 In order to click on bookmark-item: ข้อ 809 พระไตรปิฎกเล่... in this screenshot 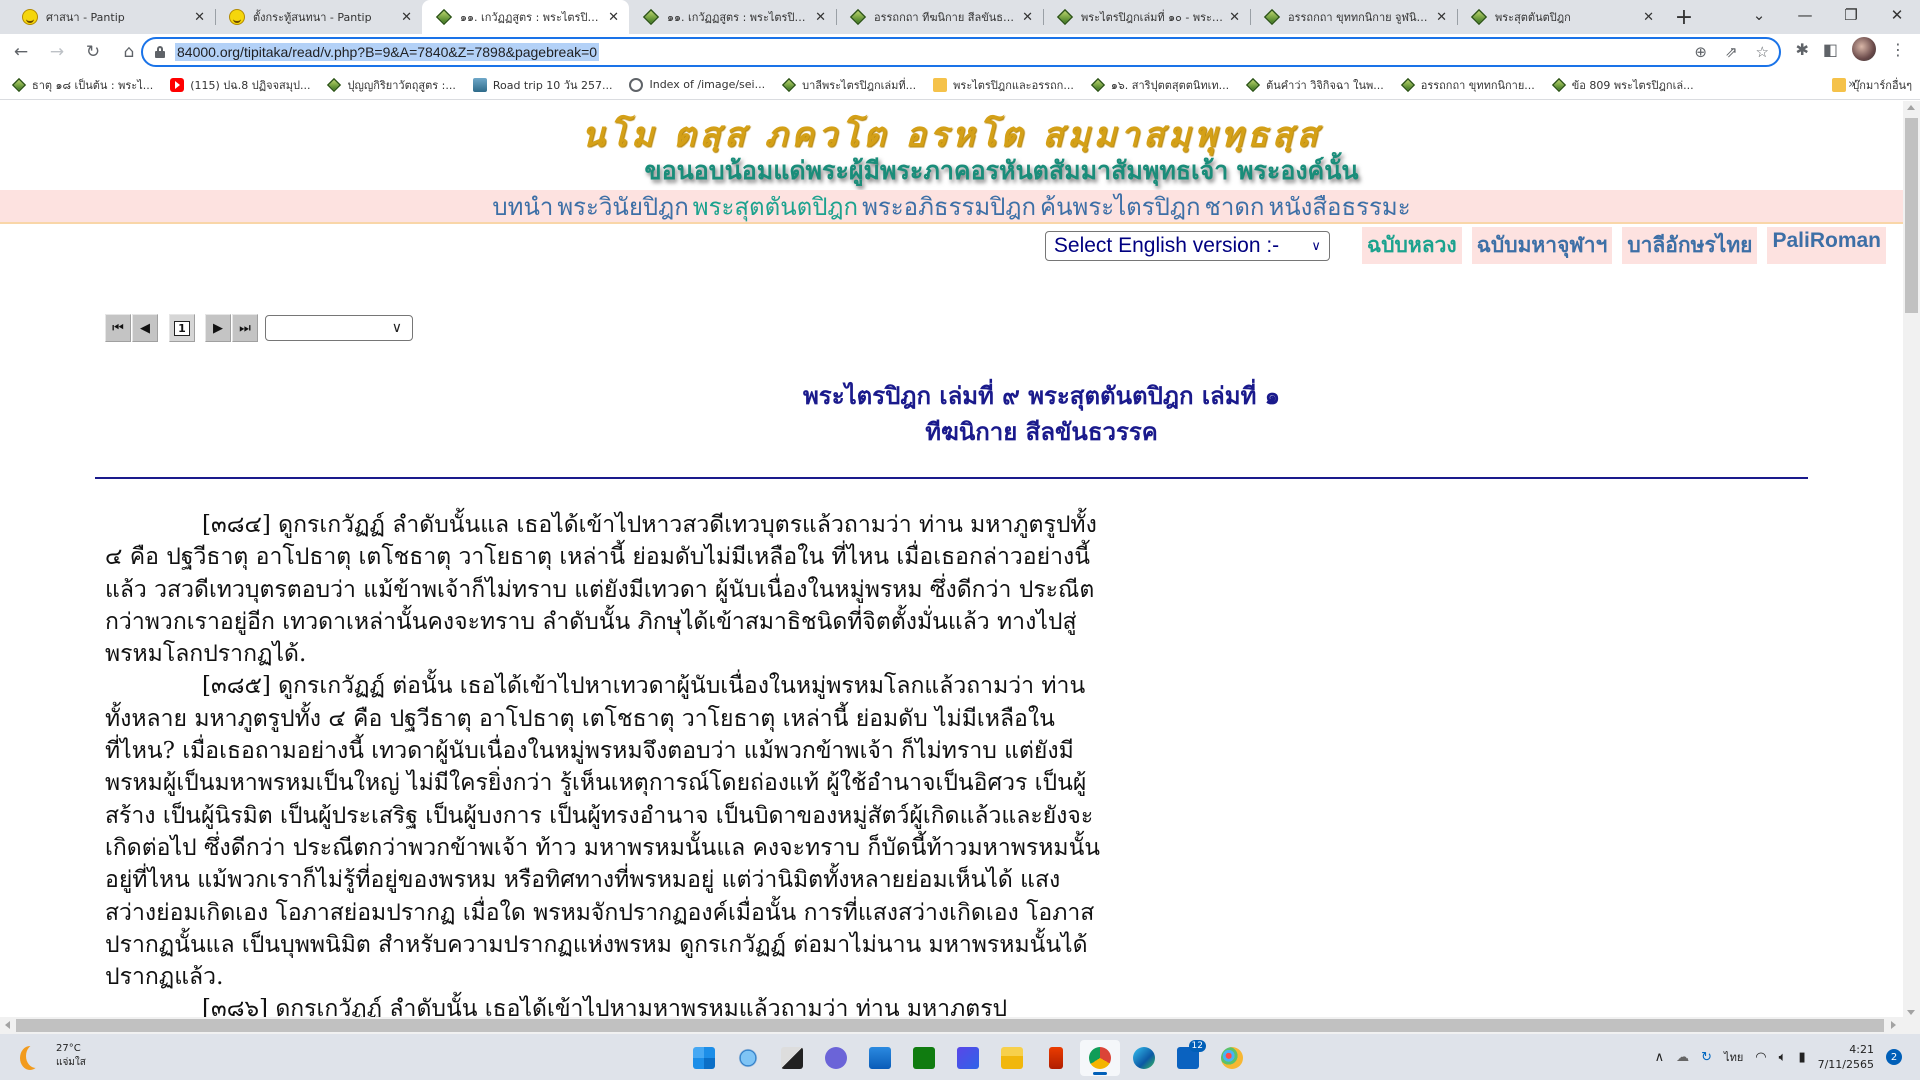, I will do `click(1622, 85)`.